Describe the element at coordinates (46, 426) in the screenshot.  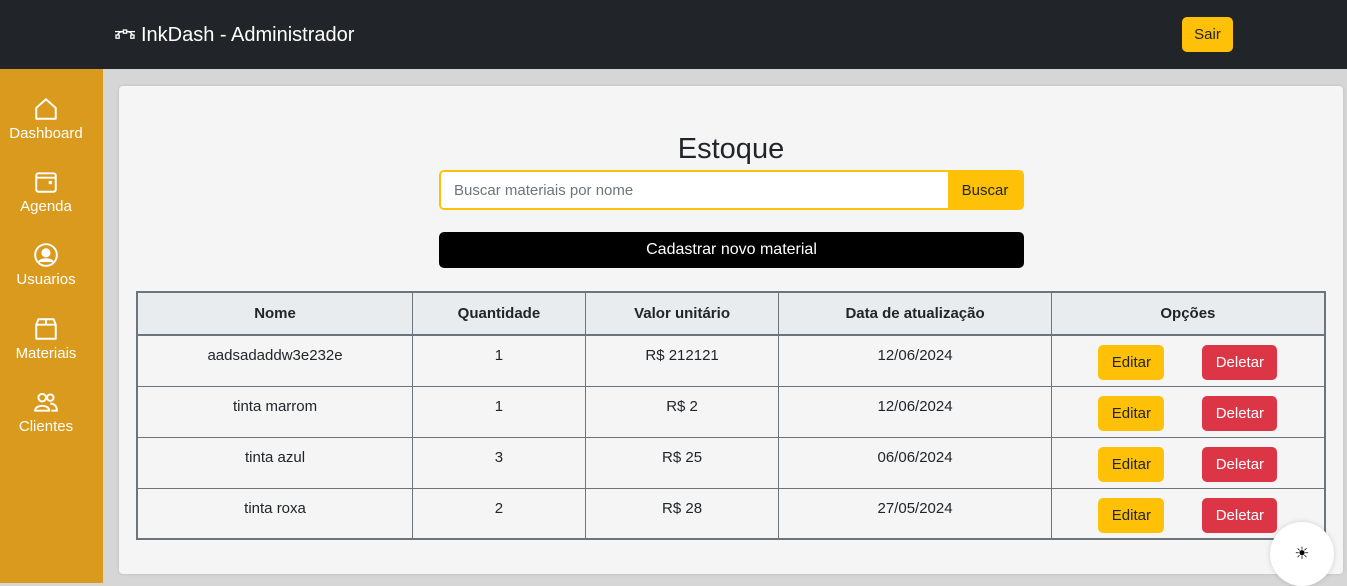
I see `sidebar-item-label: Clientes` at that location.